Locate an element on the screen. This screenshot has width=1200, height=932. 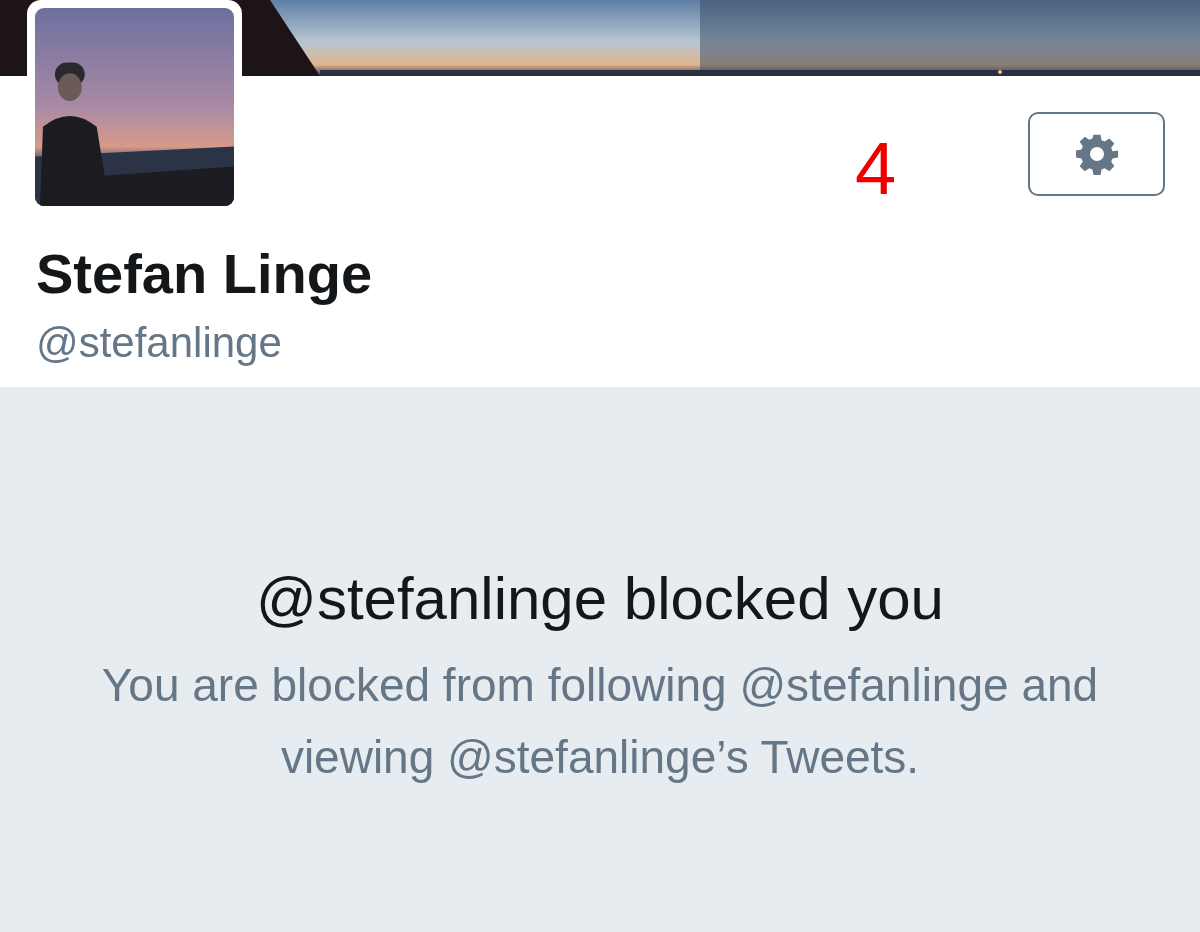
profile-name: Stefan Linge is located at coordinates (204, 274).